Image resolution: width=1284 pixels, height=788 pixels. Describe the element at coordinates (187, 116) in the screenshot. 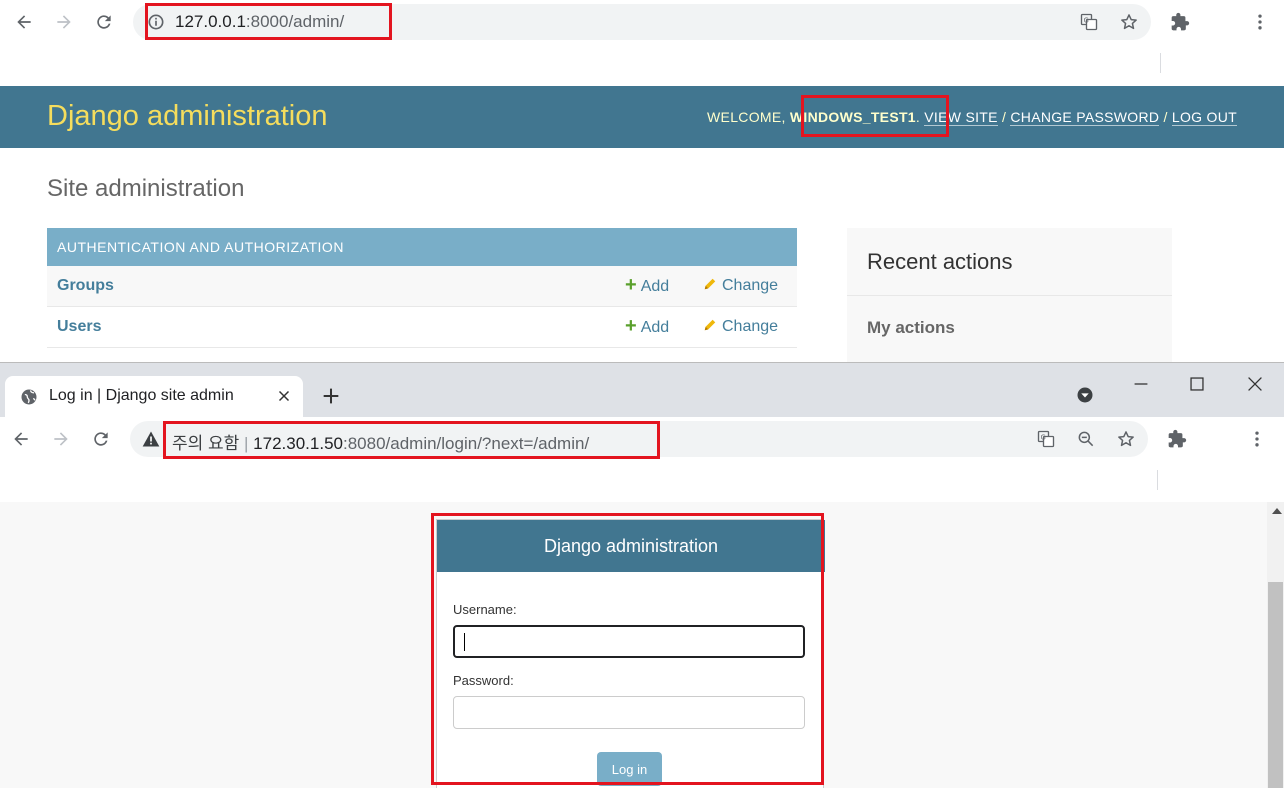

I see `site-brand: Django administration` at that location.